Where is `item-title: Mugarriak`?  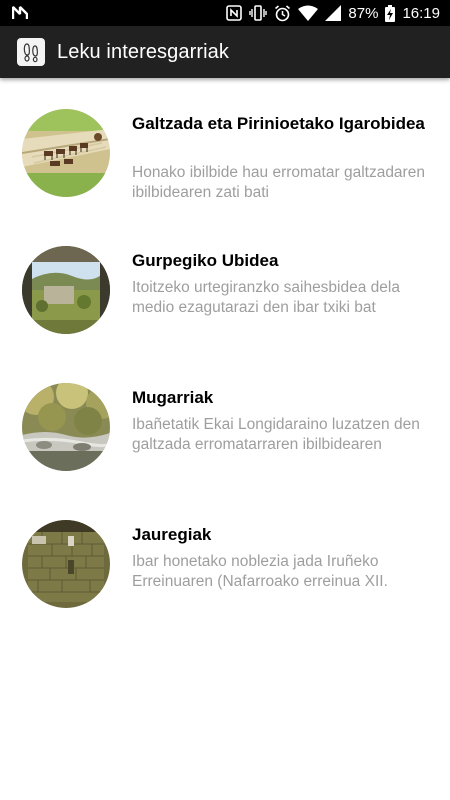
item-title: Mugarriak is located at coordinates (173, 397).